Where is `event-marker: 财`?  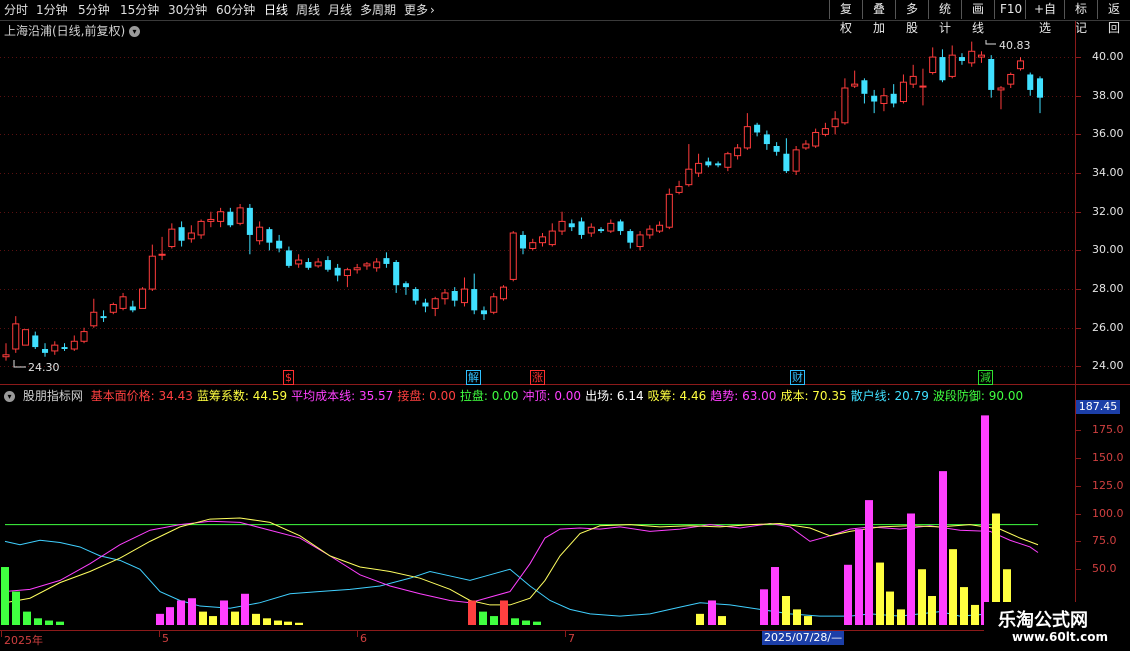
event-marker: 财 is located at coordinates (797, 377).